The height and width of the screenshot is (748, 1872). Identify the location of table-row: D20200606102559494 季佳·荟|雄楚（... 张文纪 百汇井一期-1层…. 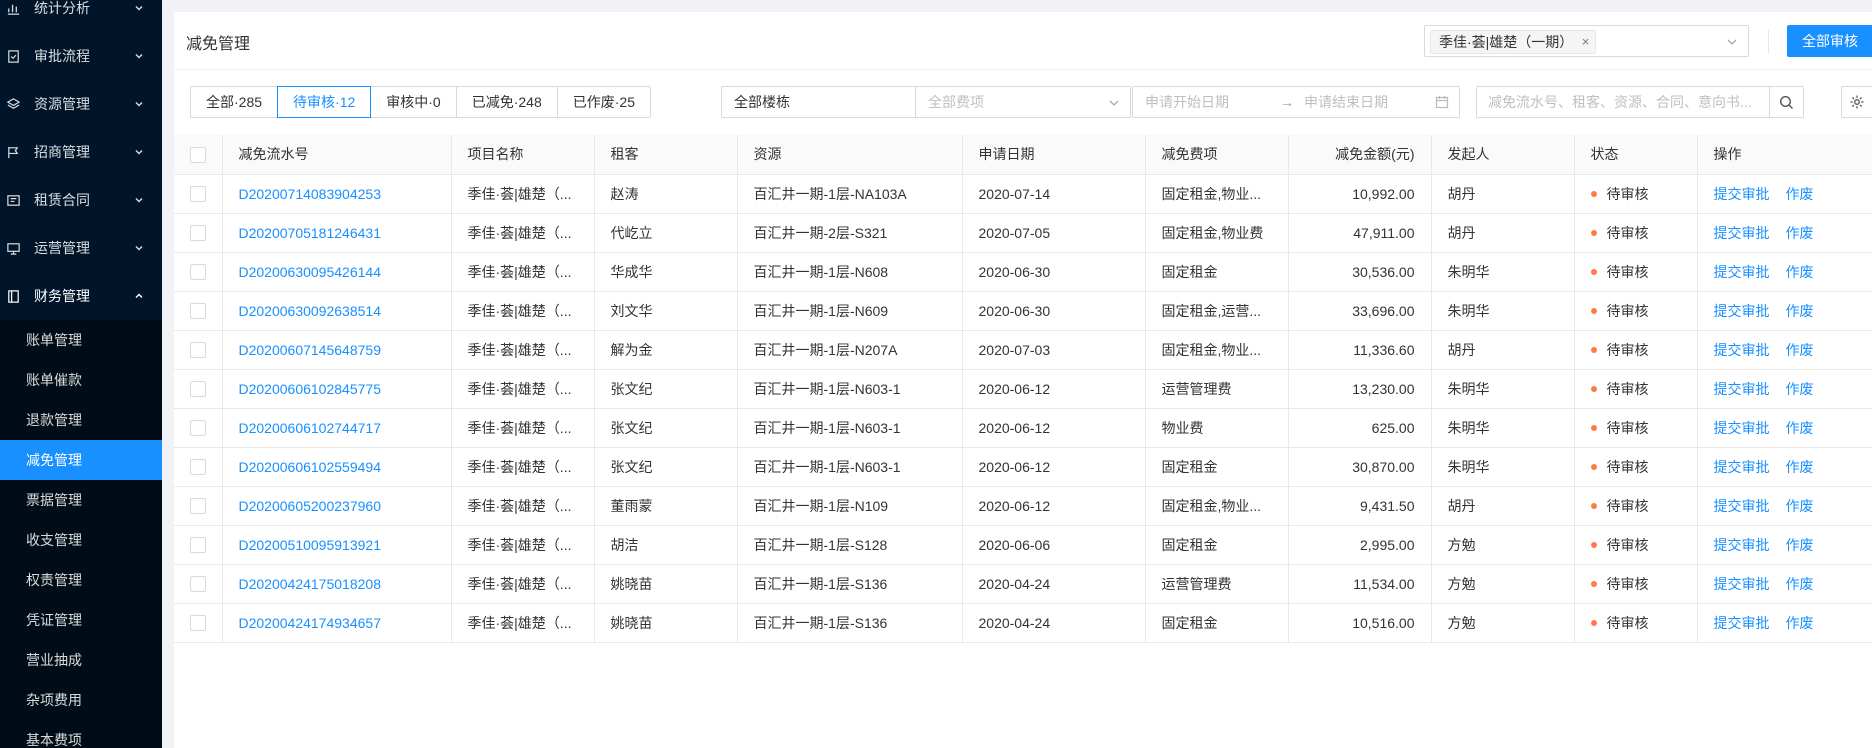
(1023, 467).